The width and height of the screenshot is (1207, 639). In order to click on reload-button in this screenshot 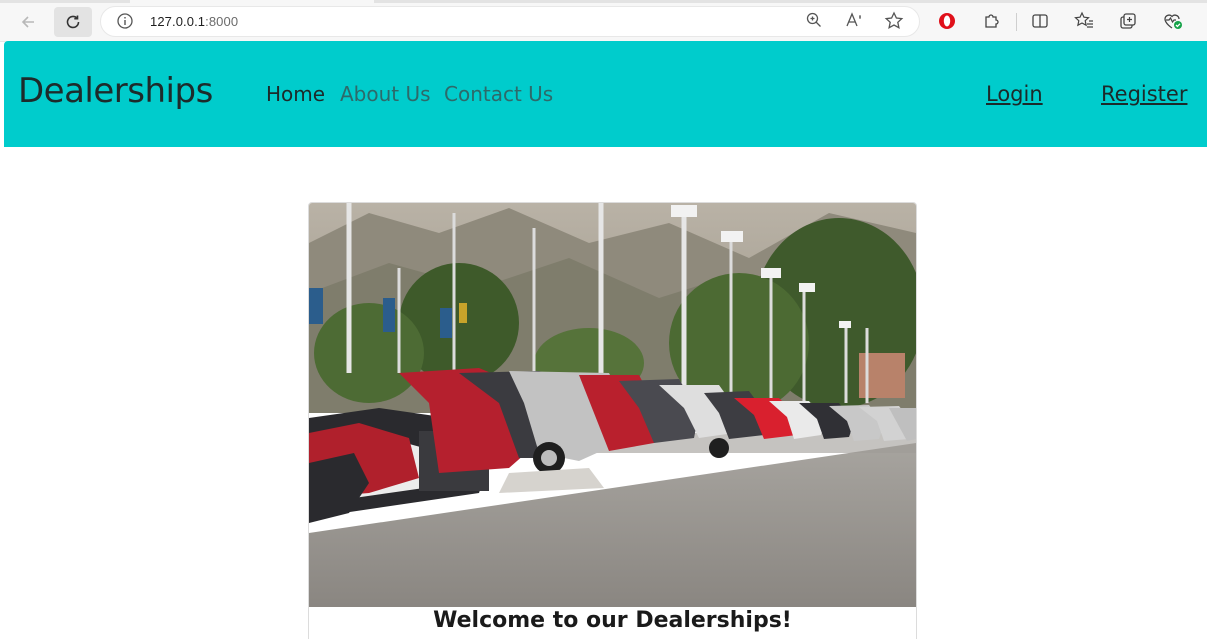, I will do `click(73, 22)`.